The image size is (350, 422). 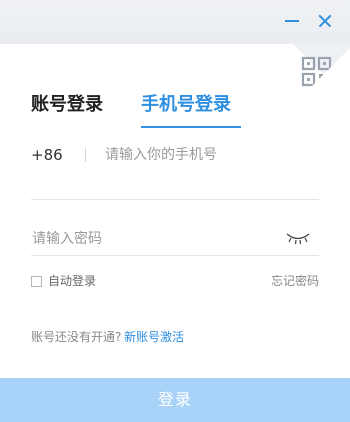 What do you see at coordinates (191, 127) in the screenshot?
I see `active-tab-indicator` at bounding box center [191, 127].